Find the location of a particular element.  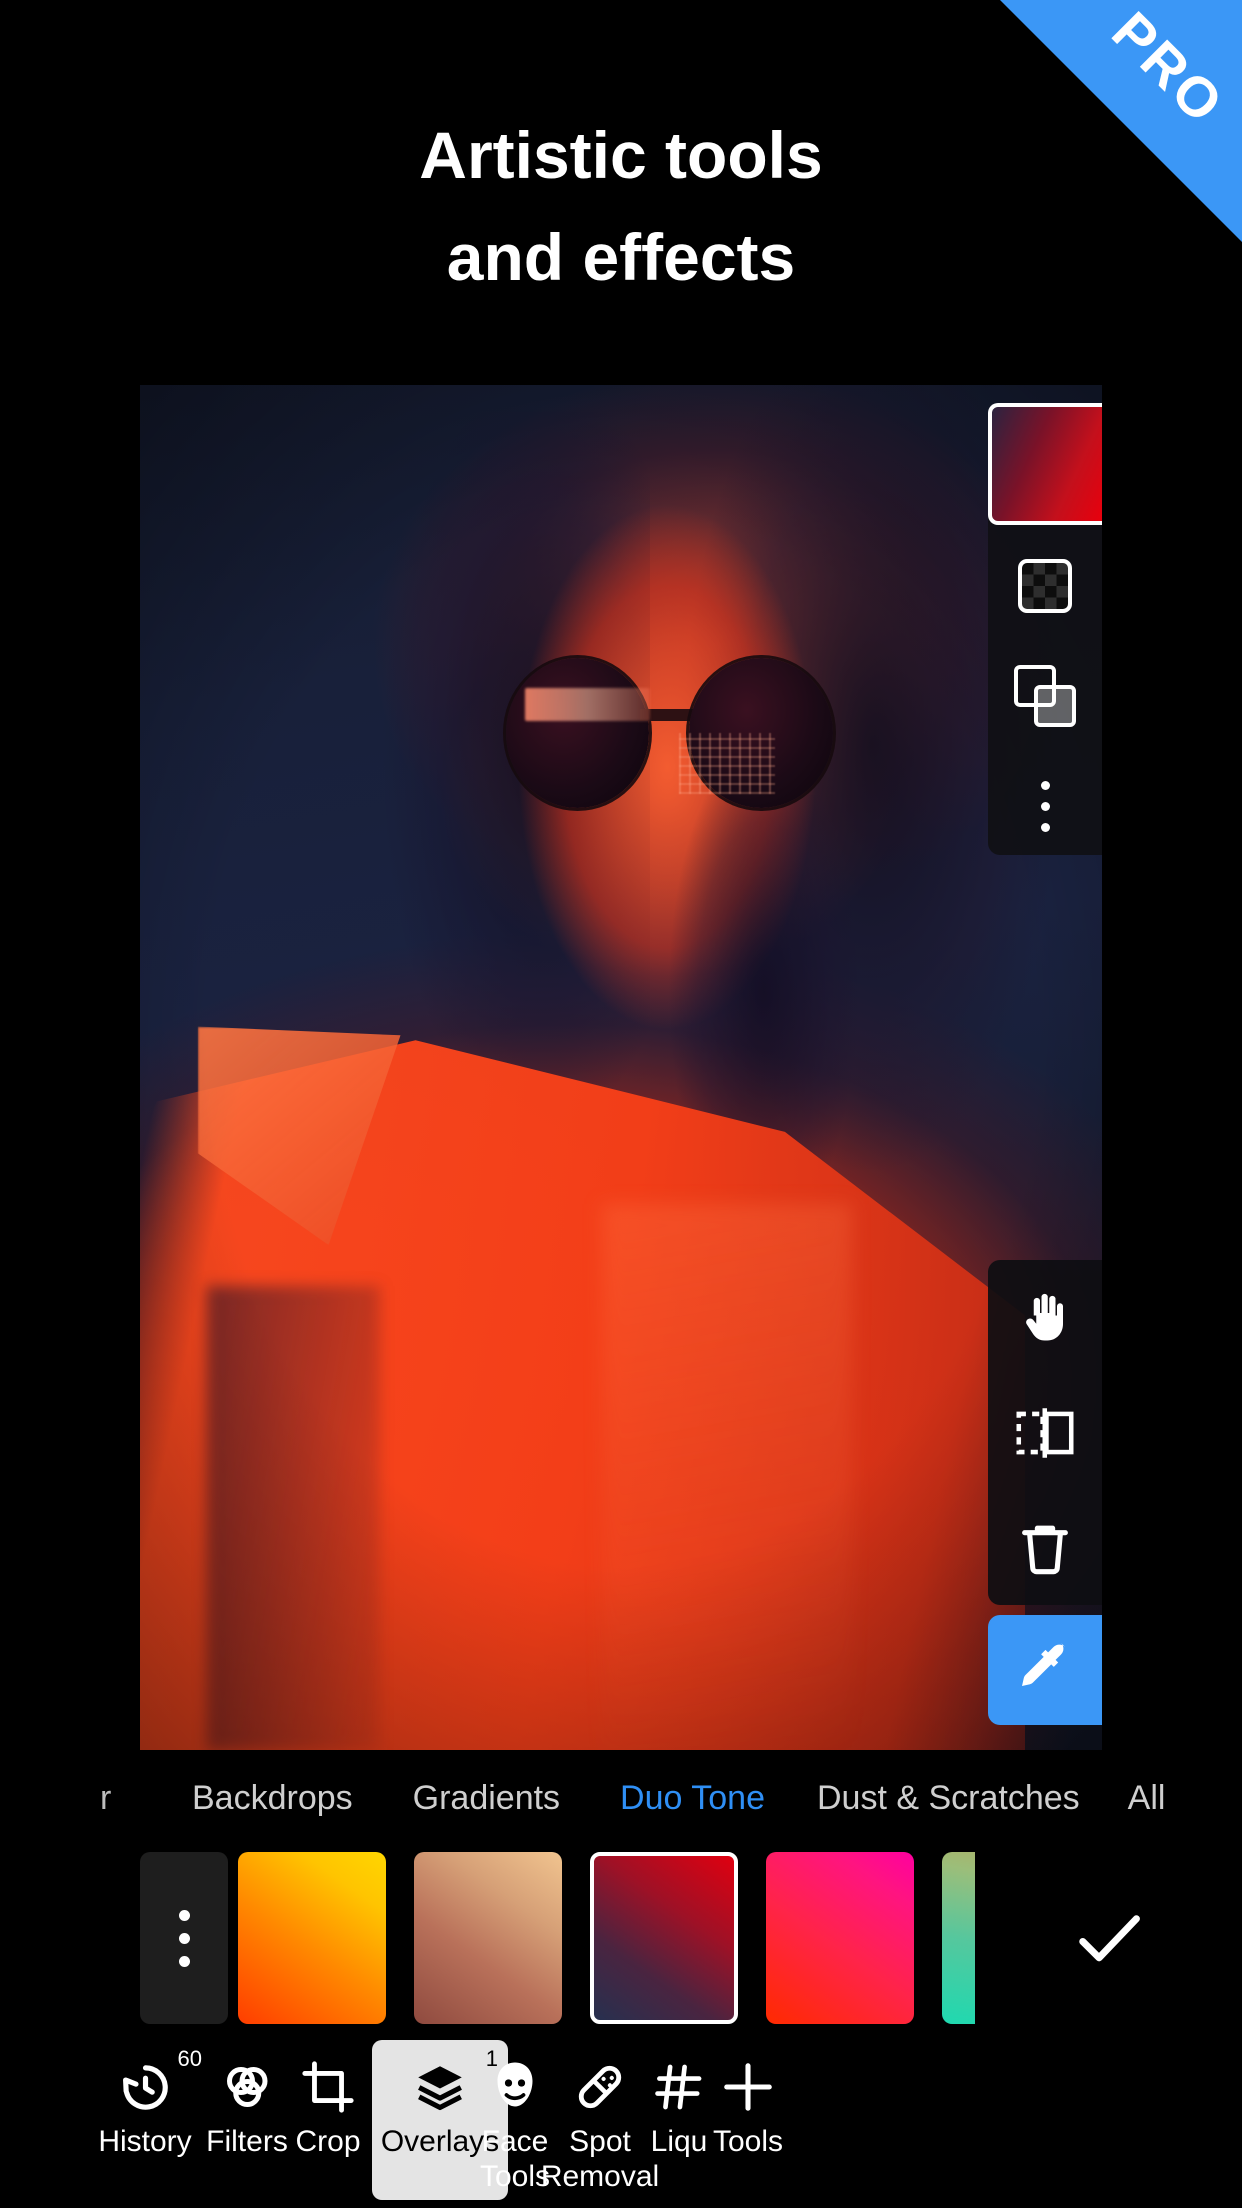

history-icon-wrap: 60 is located at coordinates (158, 2082).